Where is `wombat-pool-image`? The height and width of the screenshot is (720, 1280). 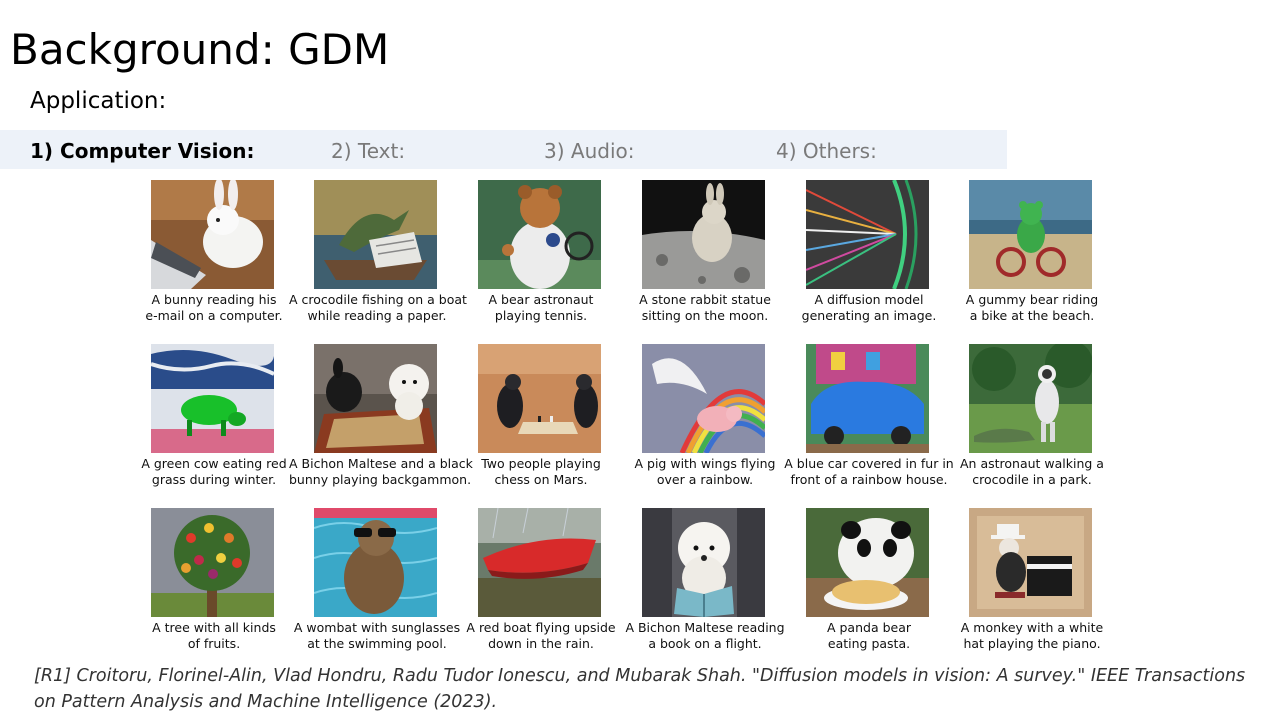 wombat-pool-image is located at coordinates (375, 562).